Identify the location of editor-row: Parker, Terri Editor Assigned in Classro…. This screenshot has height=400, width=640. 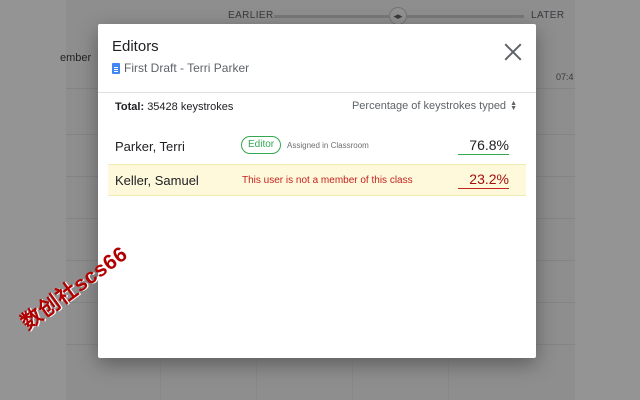
(317, 146).